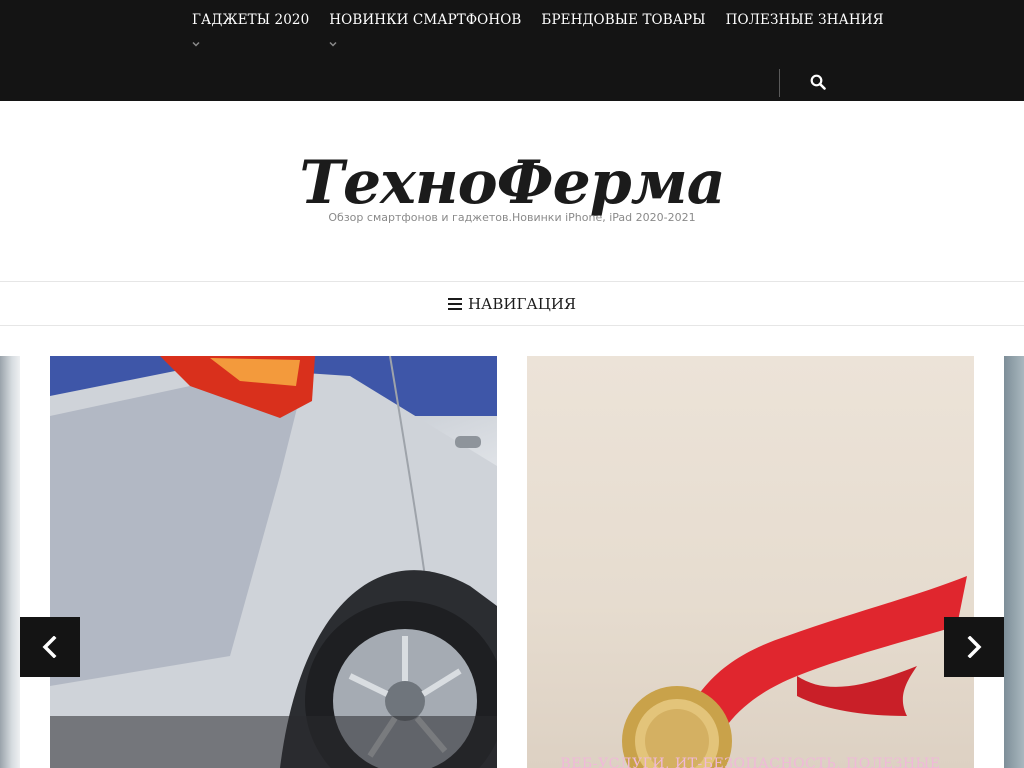  What do you see at coordinates (425, 20) in the screenshot?
I see `top-menu-item-label: НОВИНКИ СМАРТФОНОВ` at bounding box center [425, 20].